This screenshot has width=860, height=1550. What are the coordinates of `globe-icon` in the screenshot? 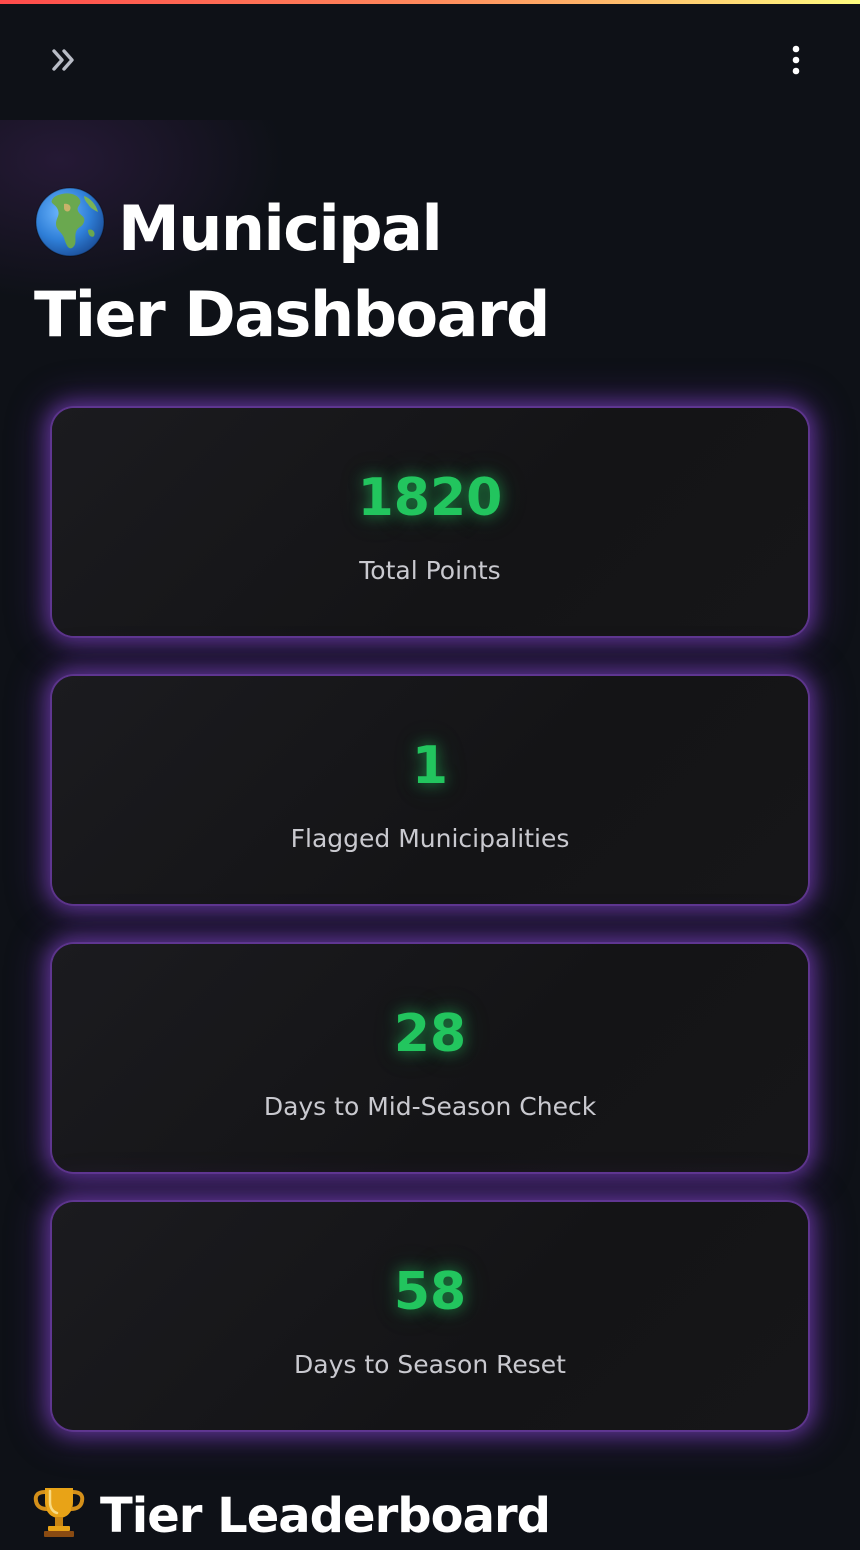 It's located at (70, 222).